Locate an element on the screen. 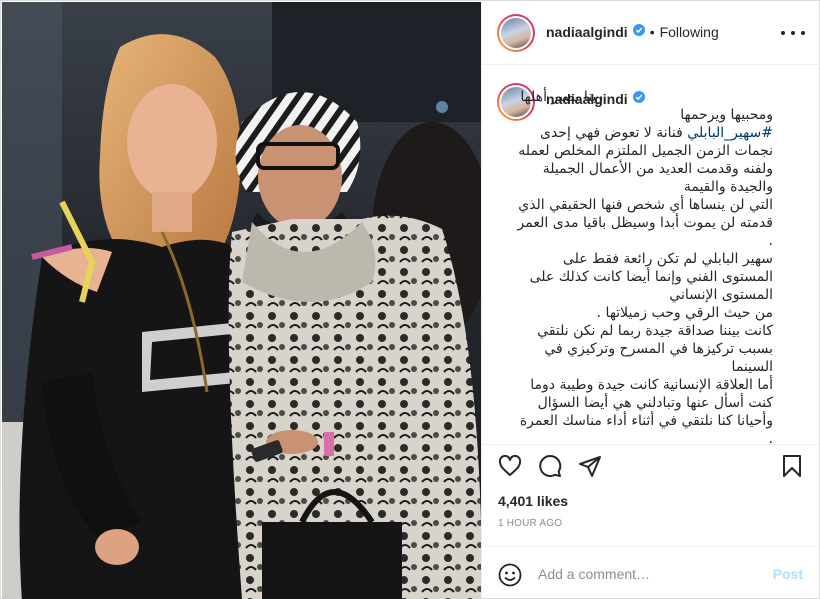 This screenshot has width=820, height=599. heart-icon is located at coordinates (510, 466).